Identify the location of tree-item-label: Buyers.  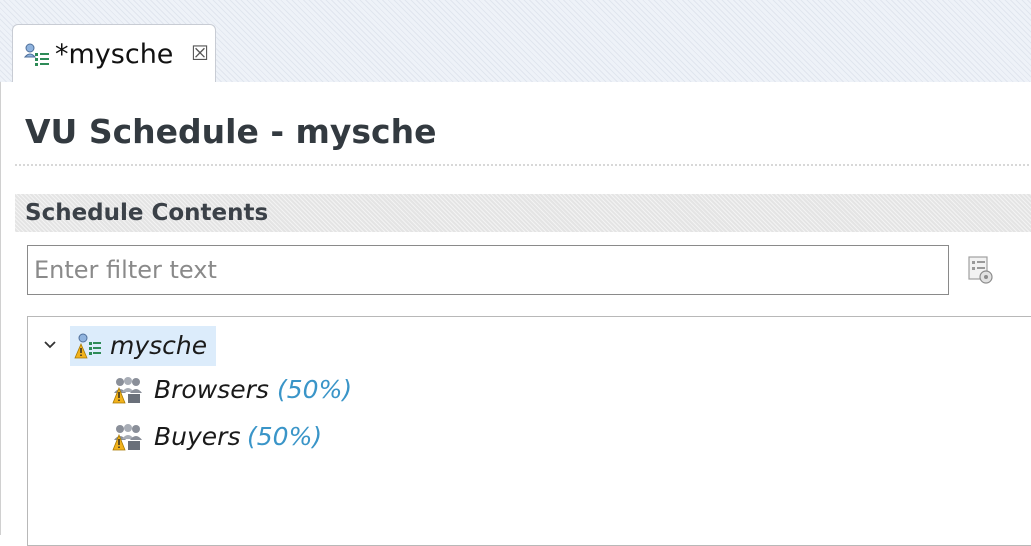
(197, 436).